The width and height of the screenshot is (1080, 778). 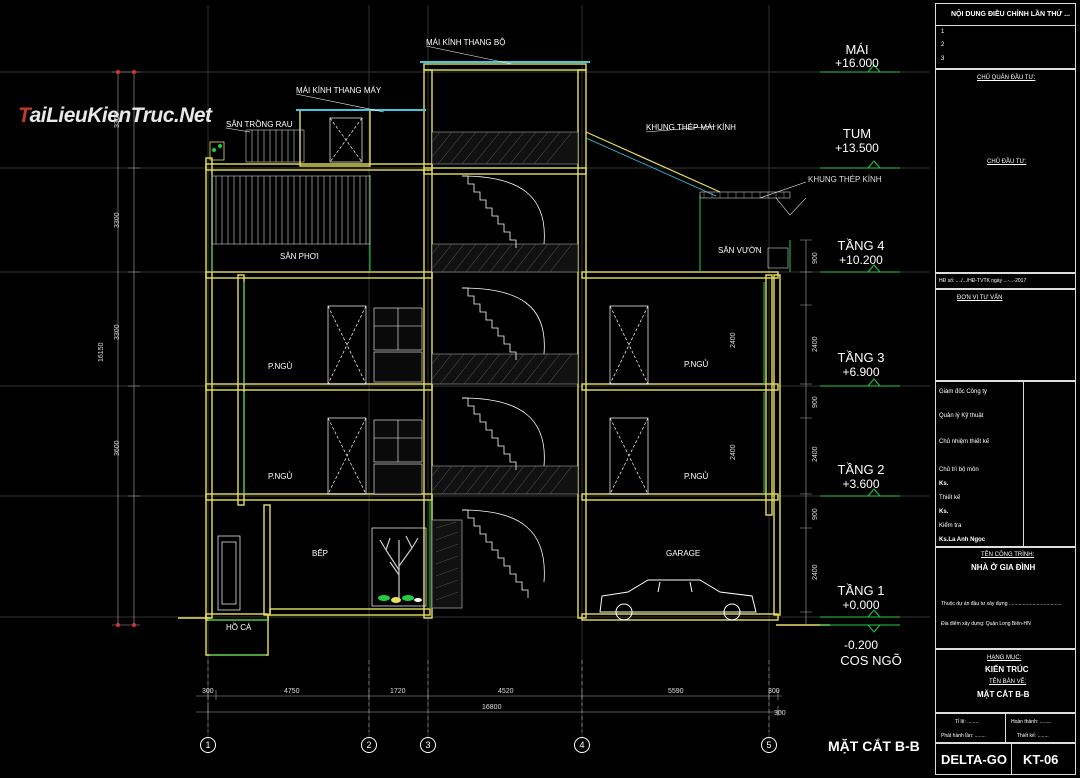 What do you see at coordinates (1049, 464) in the screenshot?
I see `signature-col` at bounding box center [1049, 464].